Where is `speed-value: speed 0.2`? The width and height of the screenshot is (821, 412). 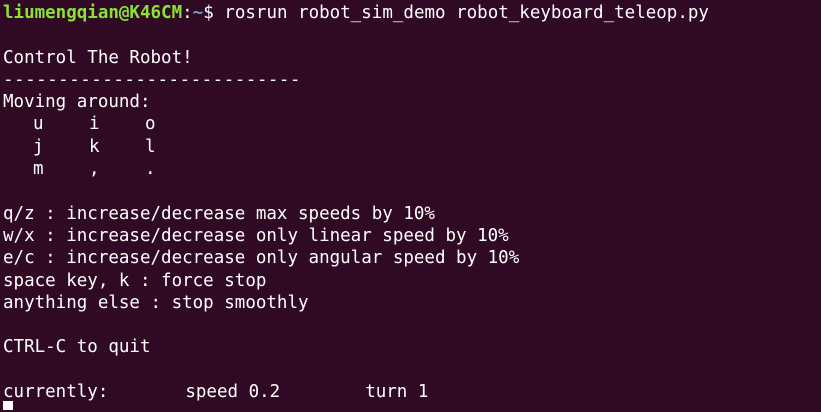 speed-value: speed 0.2 is located at coordinates (233, 392).